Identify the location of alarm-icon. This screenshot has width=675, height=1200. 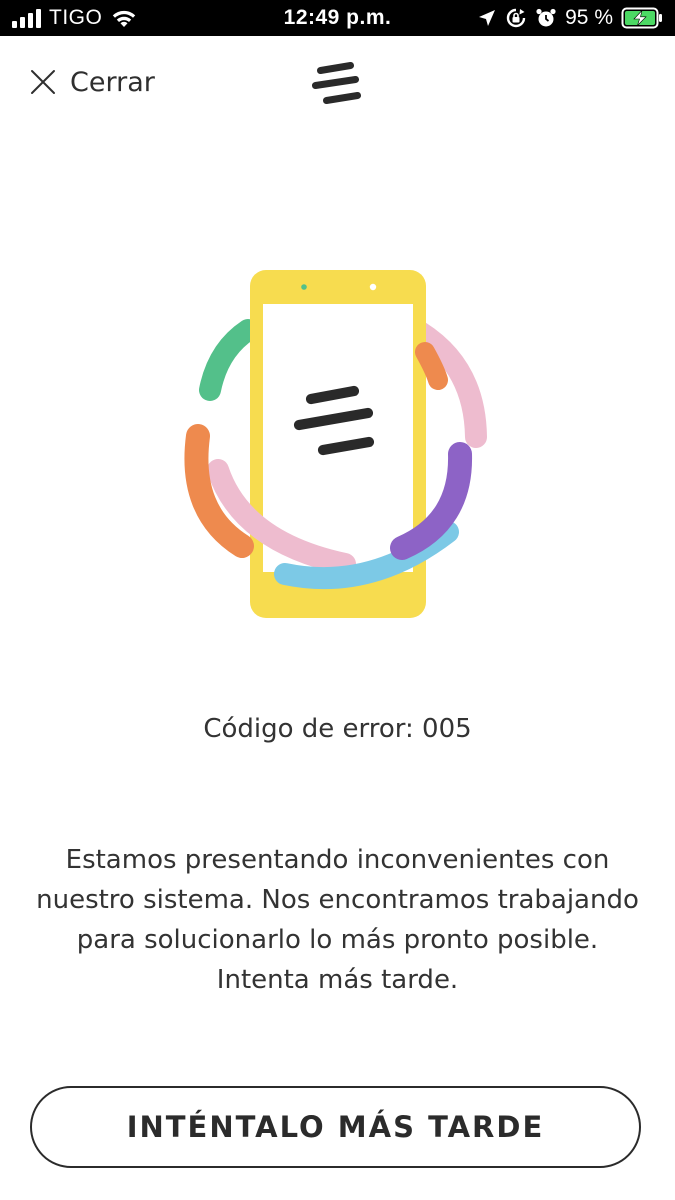
(546, 17).